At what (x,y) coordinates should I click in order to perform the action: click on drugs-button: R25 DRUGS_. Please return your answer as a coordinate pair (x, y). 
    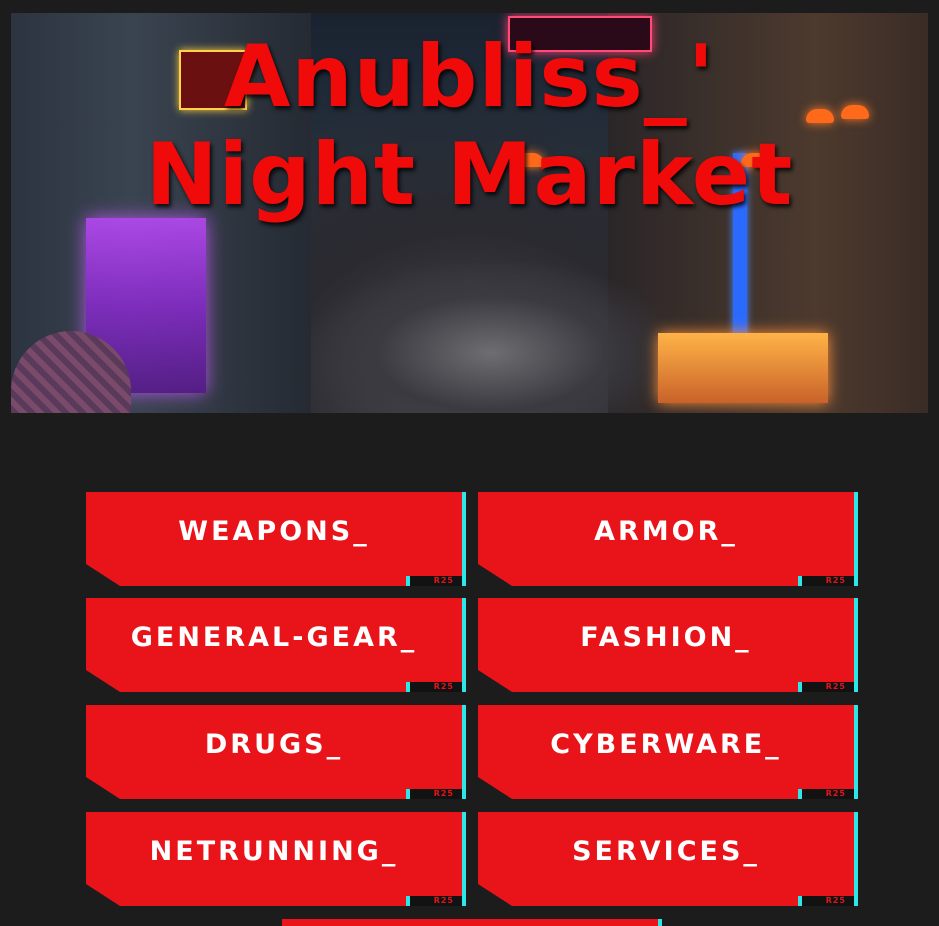
    Looking at the image, I should click on (276, 752).